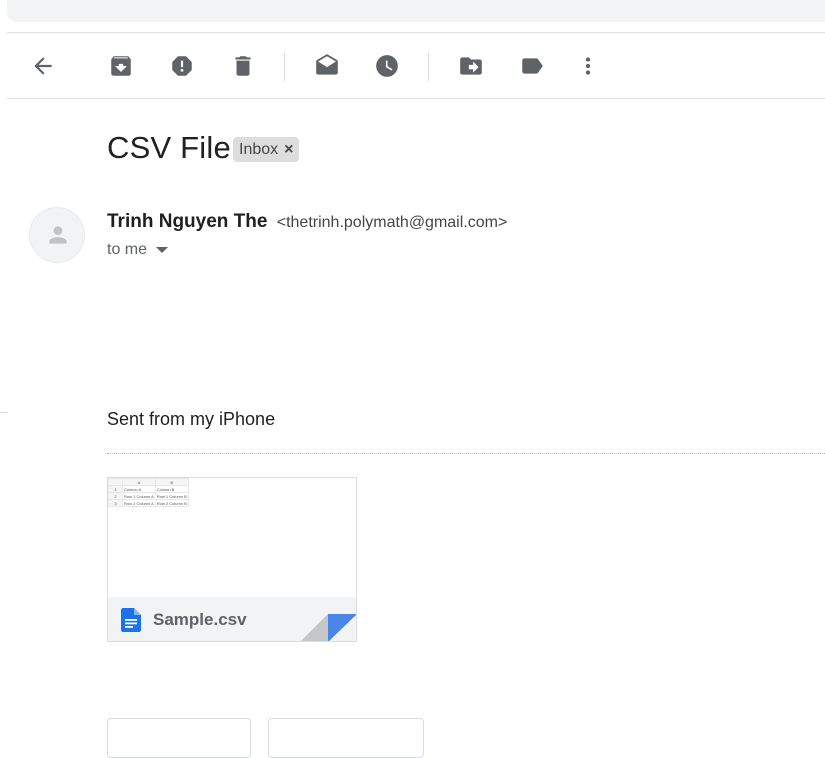 The height and width of the screenshot is (758, 825). Describe the element at coordinates (191, 419) in the screenshot. I see `email-body: Sent from my iPhone` at that location.